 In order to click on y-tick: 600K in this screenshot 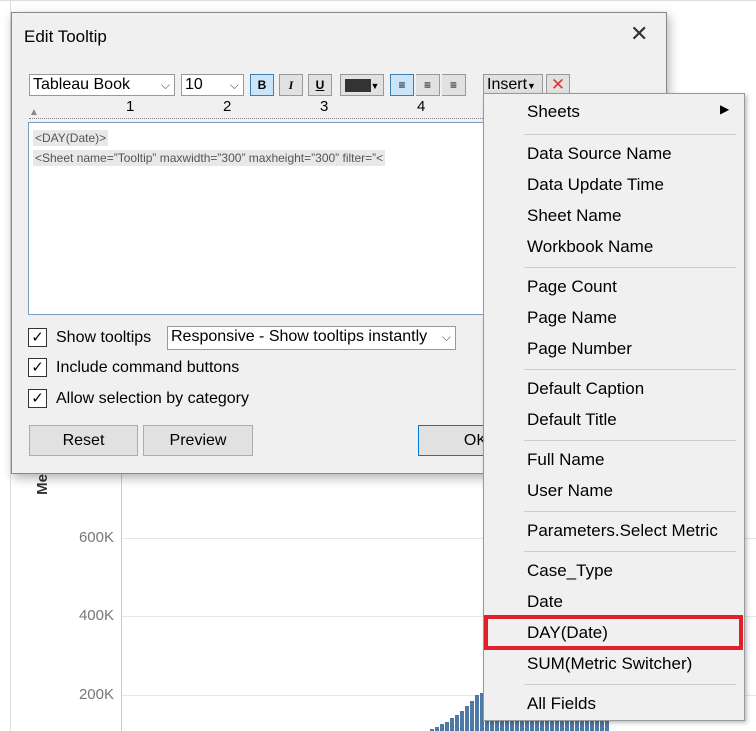, I will do `click(96, 537)`.